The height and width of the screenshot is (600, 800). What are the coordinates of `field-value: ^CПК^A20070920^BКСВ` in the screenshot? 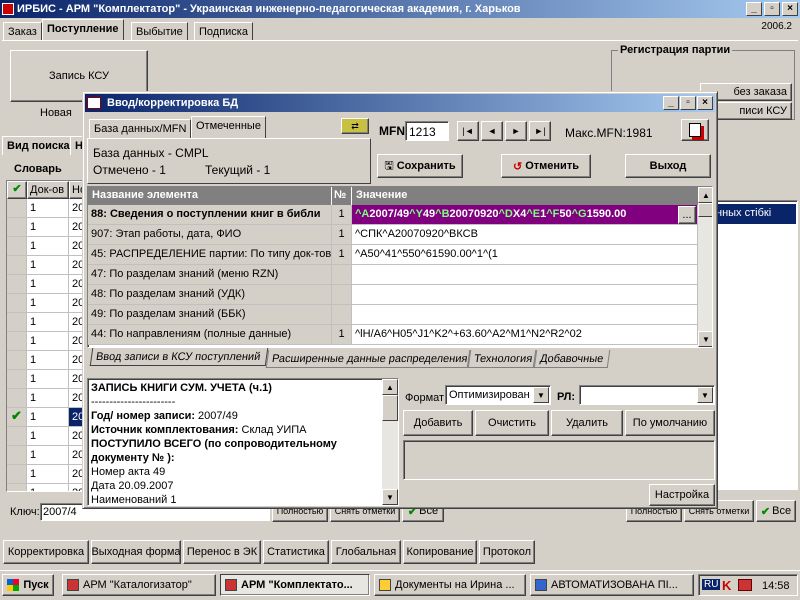 It's located at (525, 235).